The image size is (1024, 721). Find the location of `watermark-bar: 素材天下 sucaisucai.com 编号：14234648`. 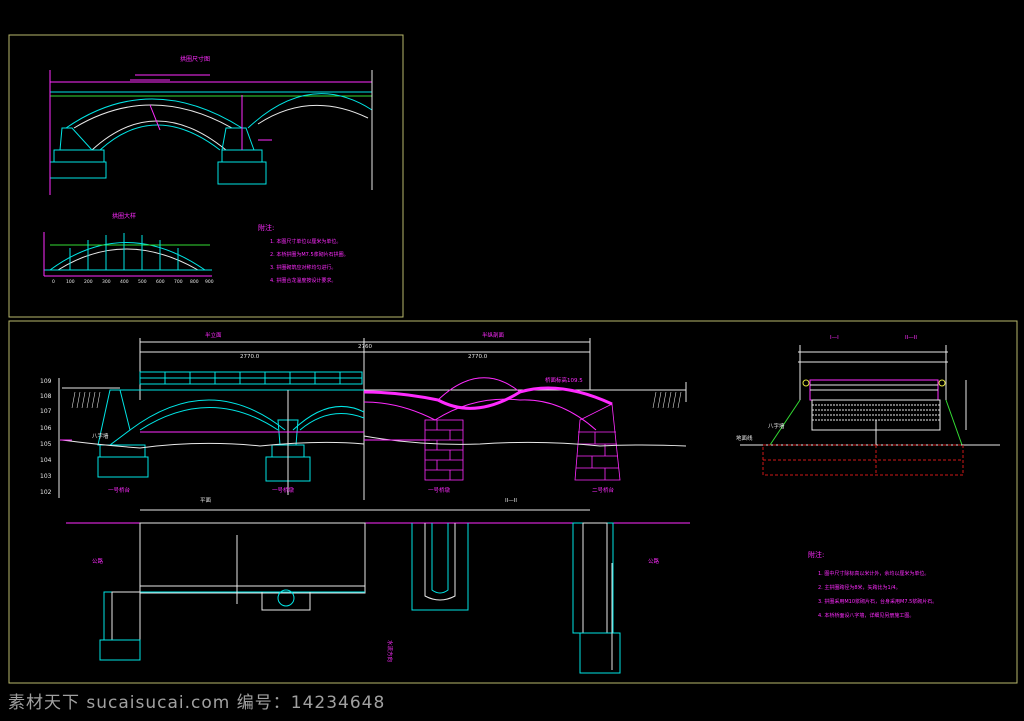

watermark-bar: 素材天下 sucaisucai.com 编号：14234648 is located at coordinates (512, 702).